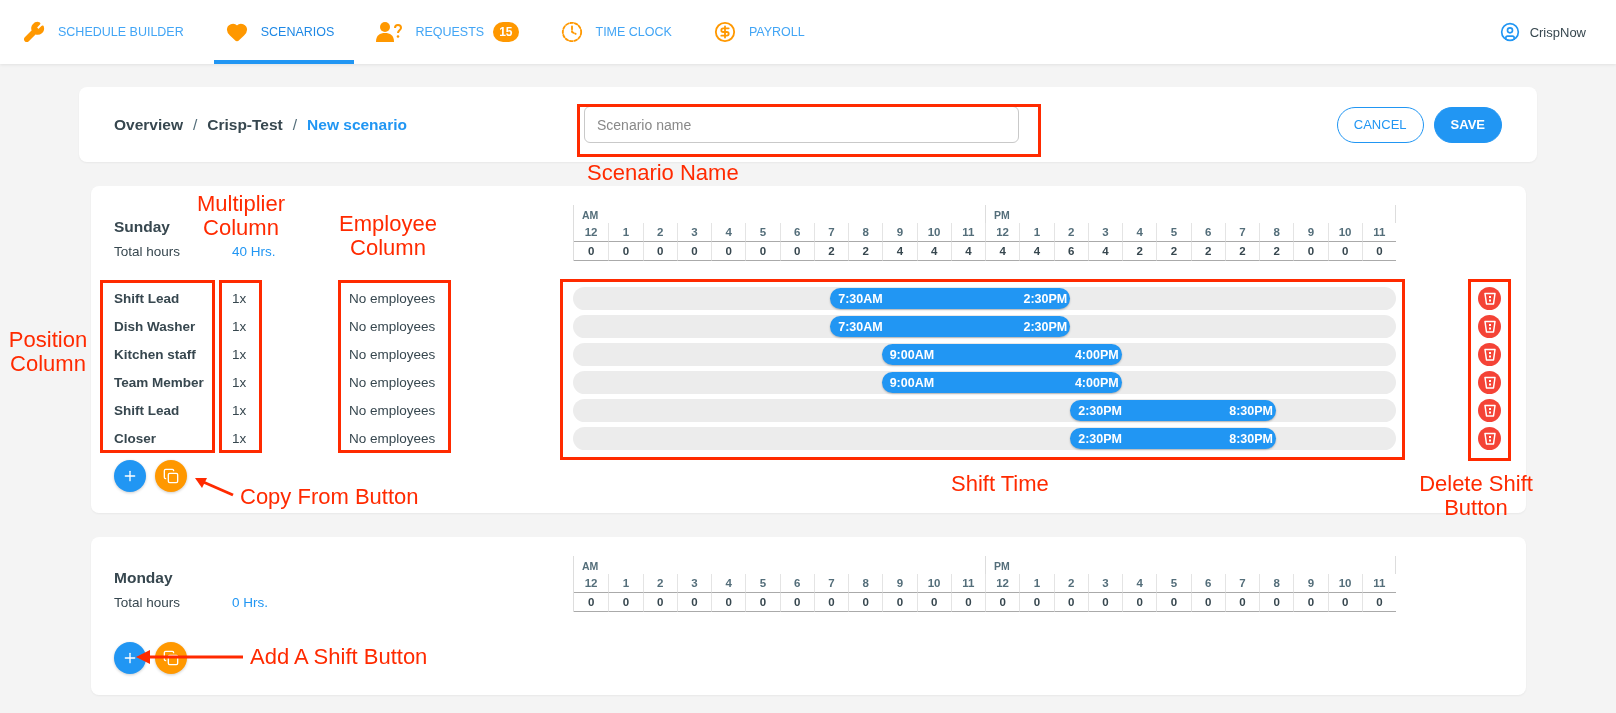  What do you see at coordinates (1045, 326) in the screenshot?
I see `shift-end: 2:30PM` at bounding box center [1045, 326].